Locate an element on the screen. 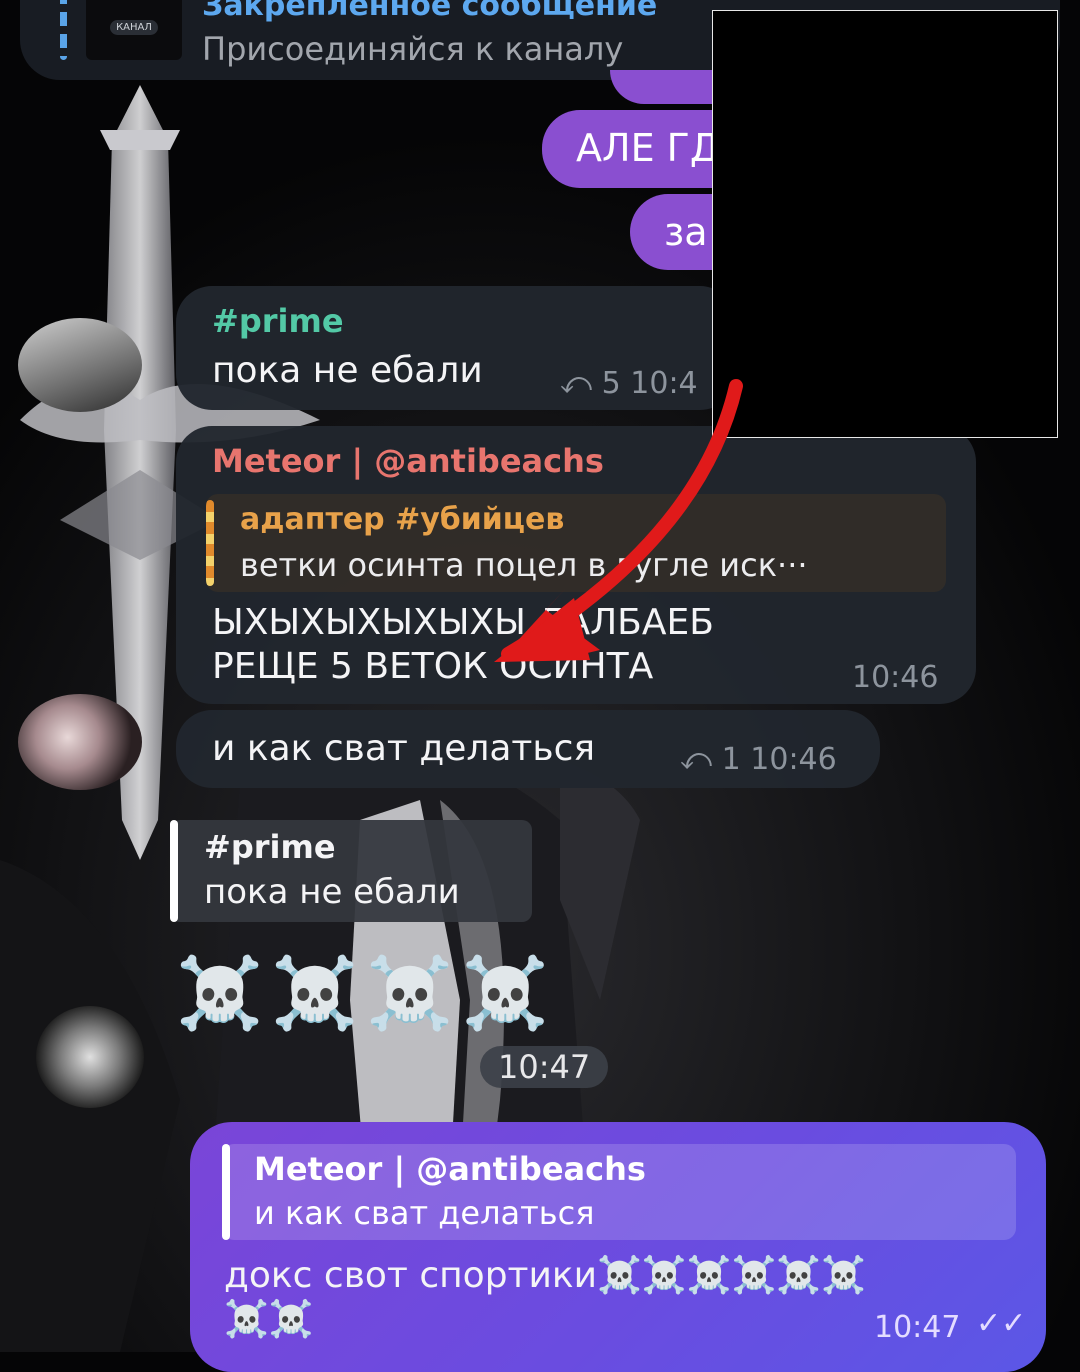 This screenshot has width=1080, height=1372. incoming-message: #prime пока не ебали ⤺ 5 10:4 is located at coordinates (456, 348).